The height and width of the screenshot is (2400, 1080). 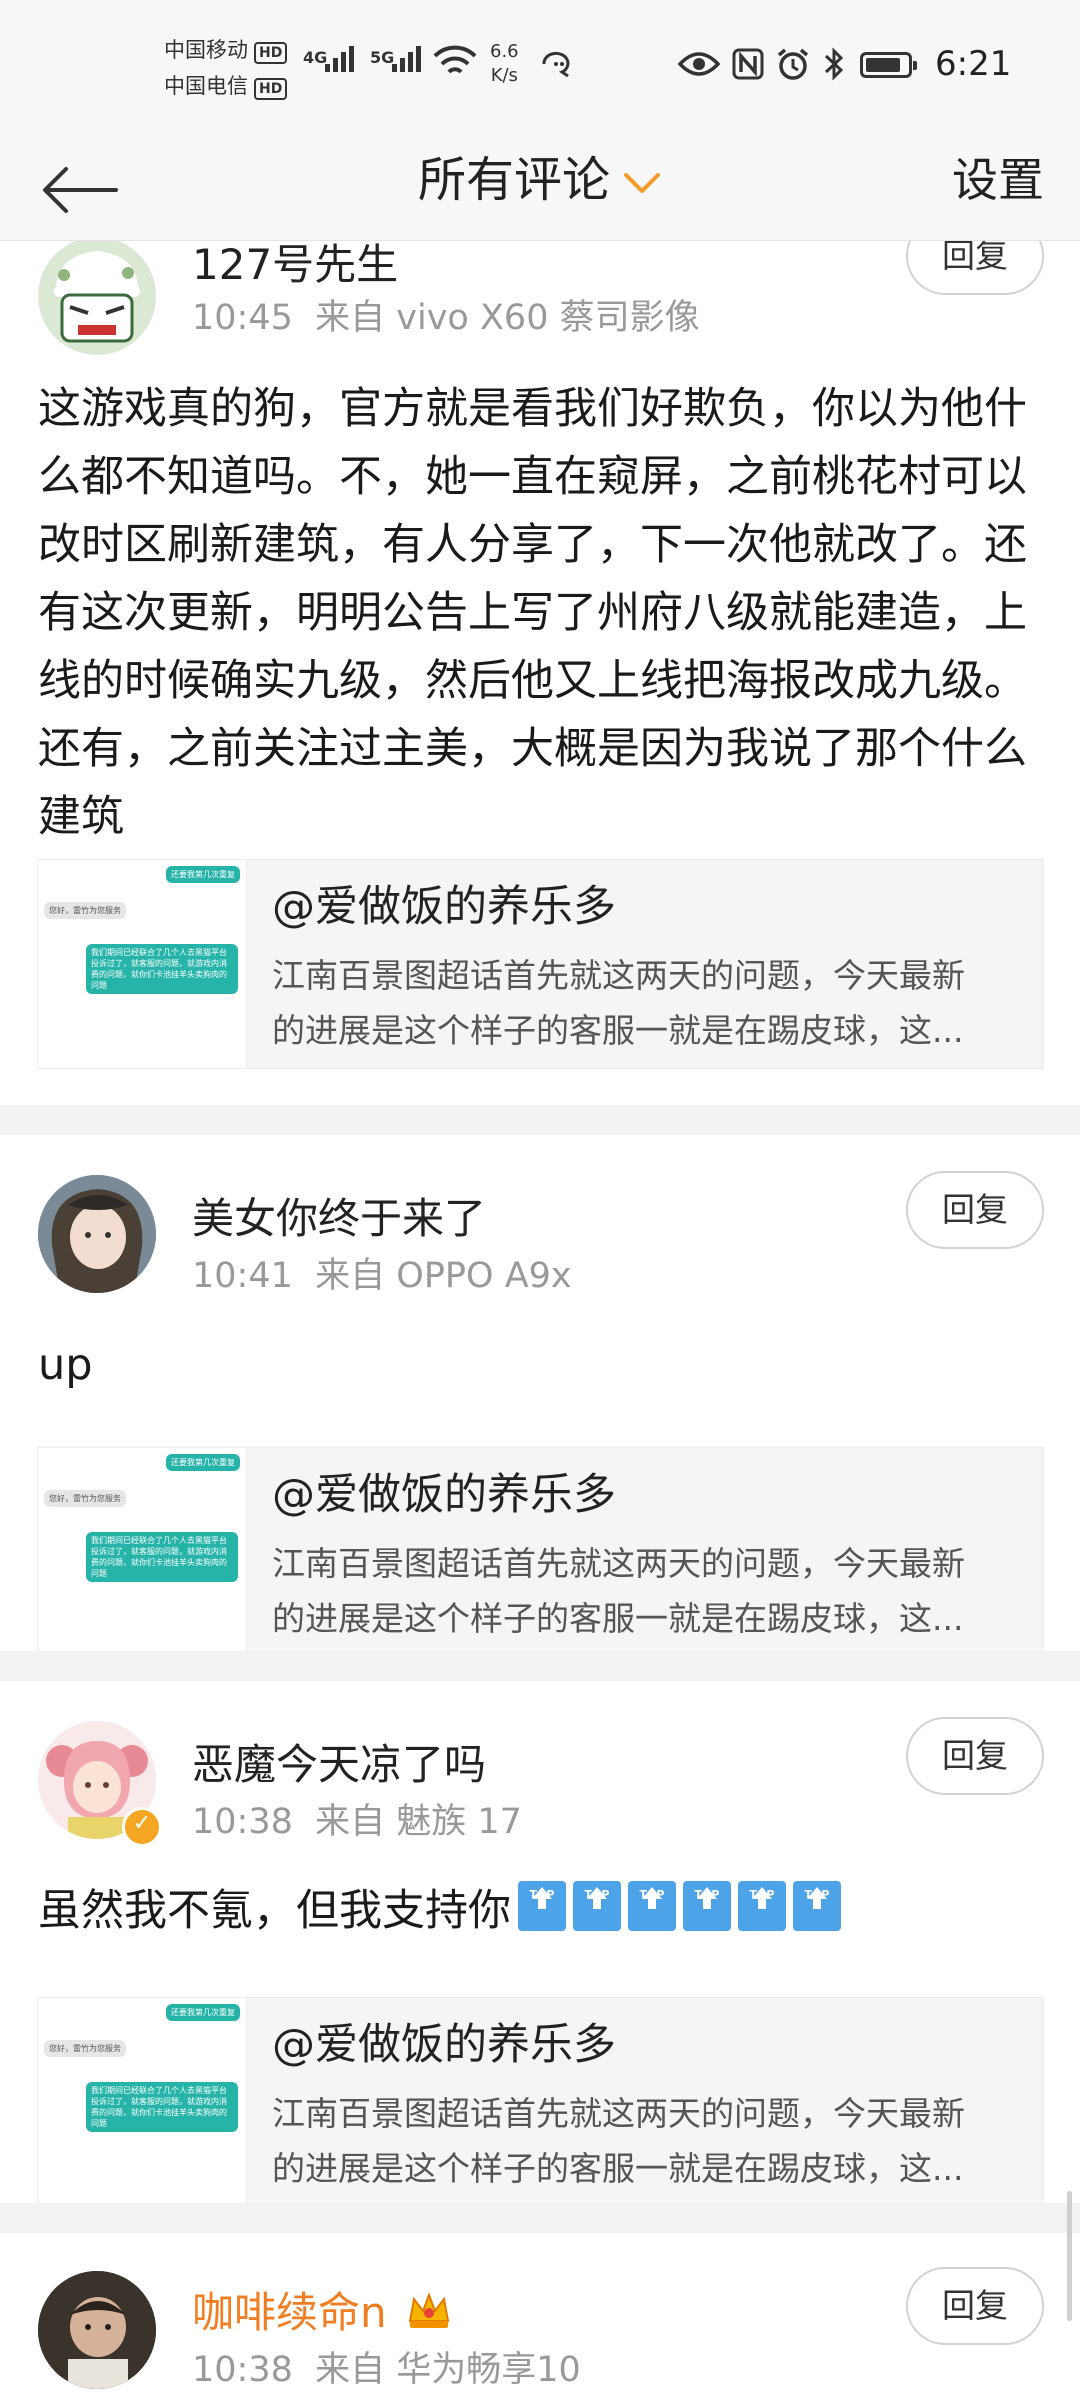 I want to click on nfc-icon, so click(x=748, y=64).